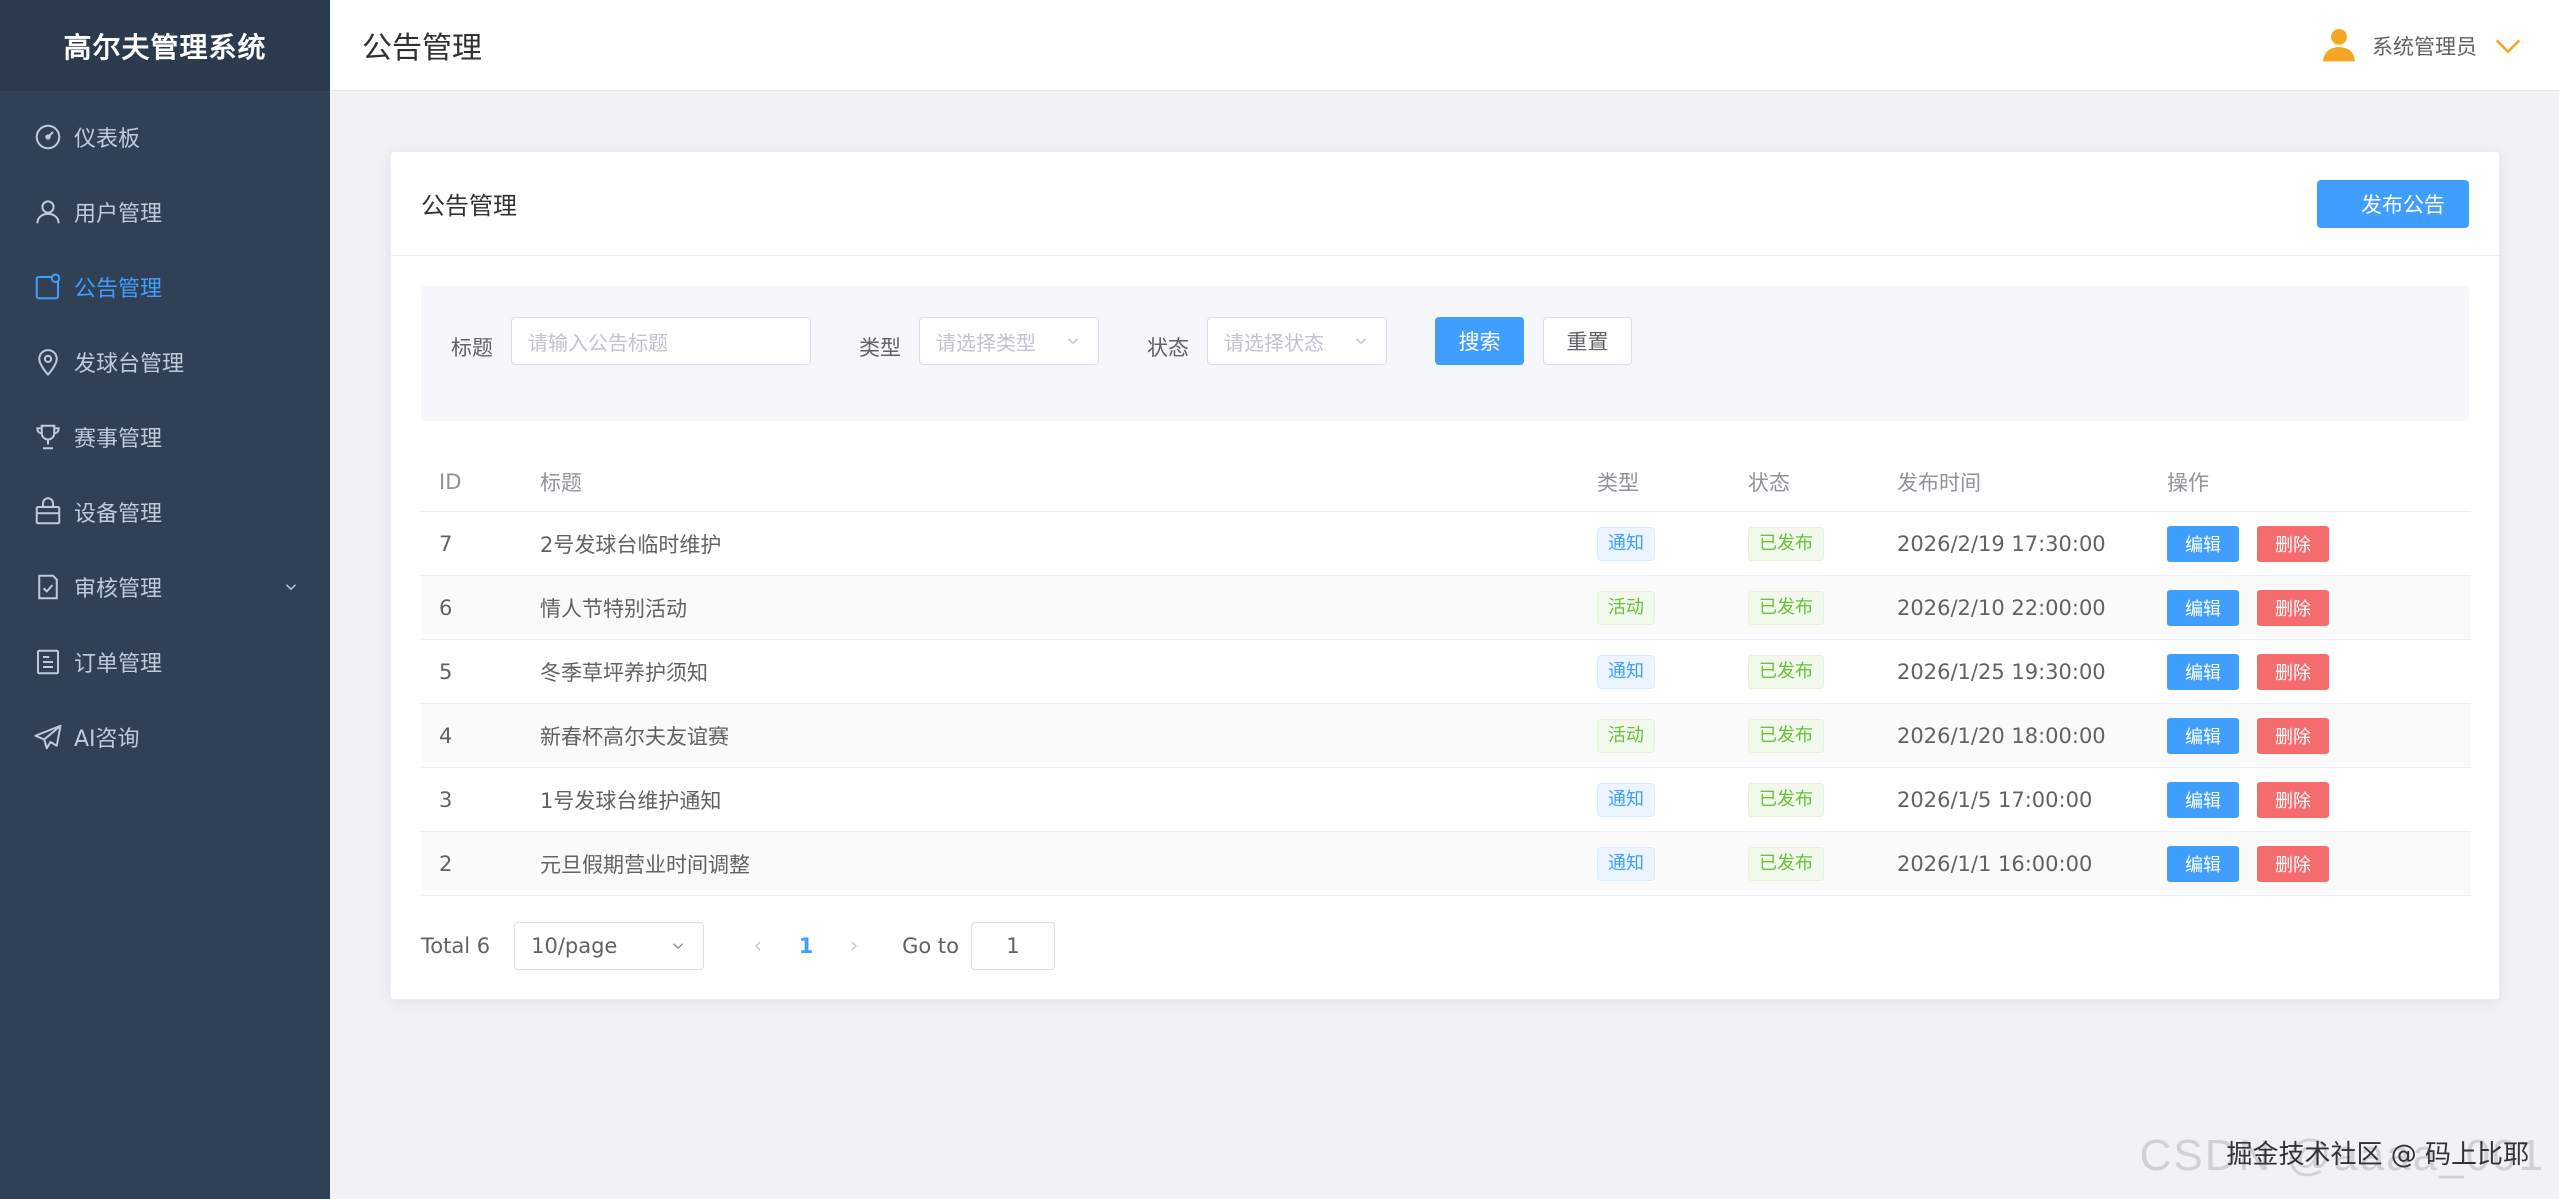 This screenshot has height=1199, width=2559. What do you see at coordinates (758, 946) in the screenshot?
I see `prev-page-button` at bounding box center [758, 946].